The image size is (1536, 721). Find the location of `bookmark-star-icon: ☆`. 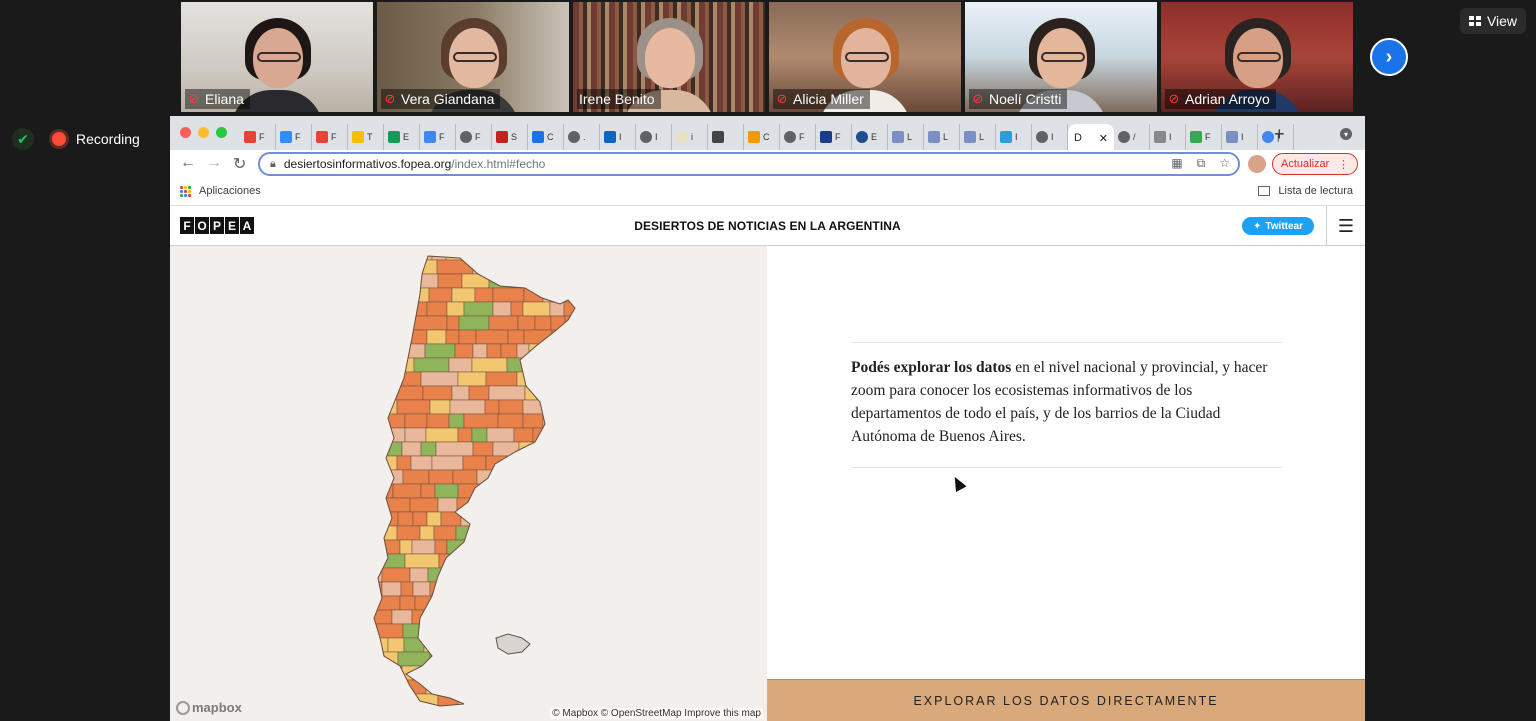

bookmark-star-icon: ☆ is located at coordinates (1224, 163).